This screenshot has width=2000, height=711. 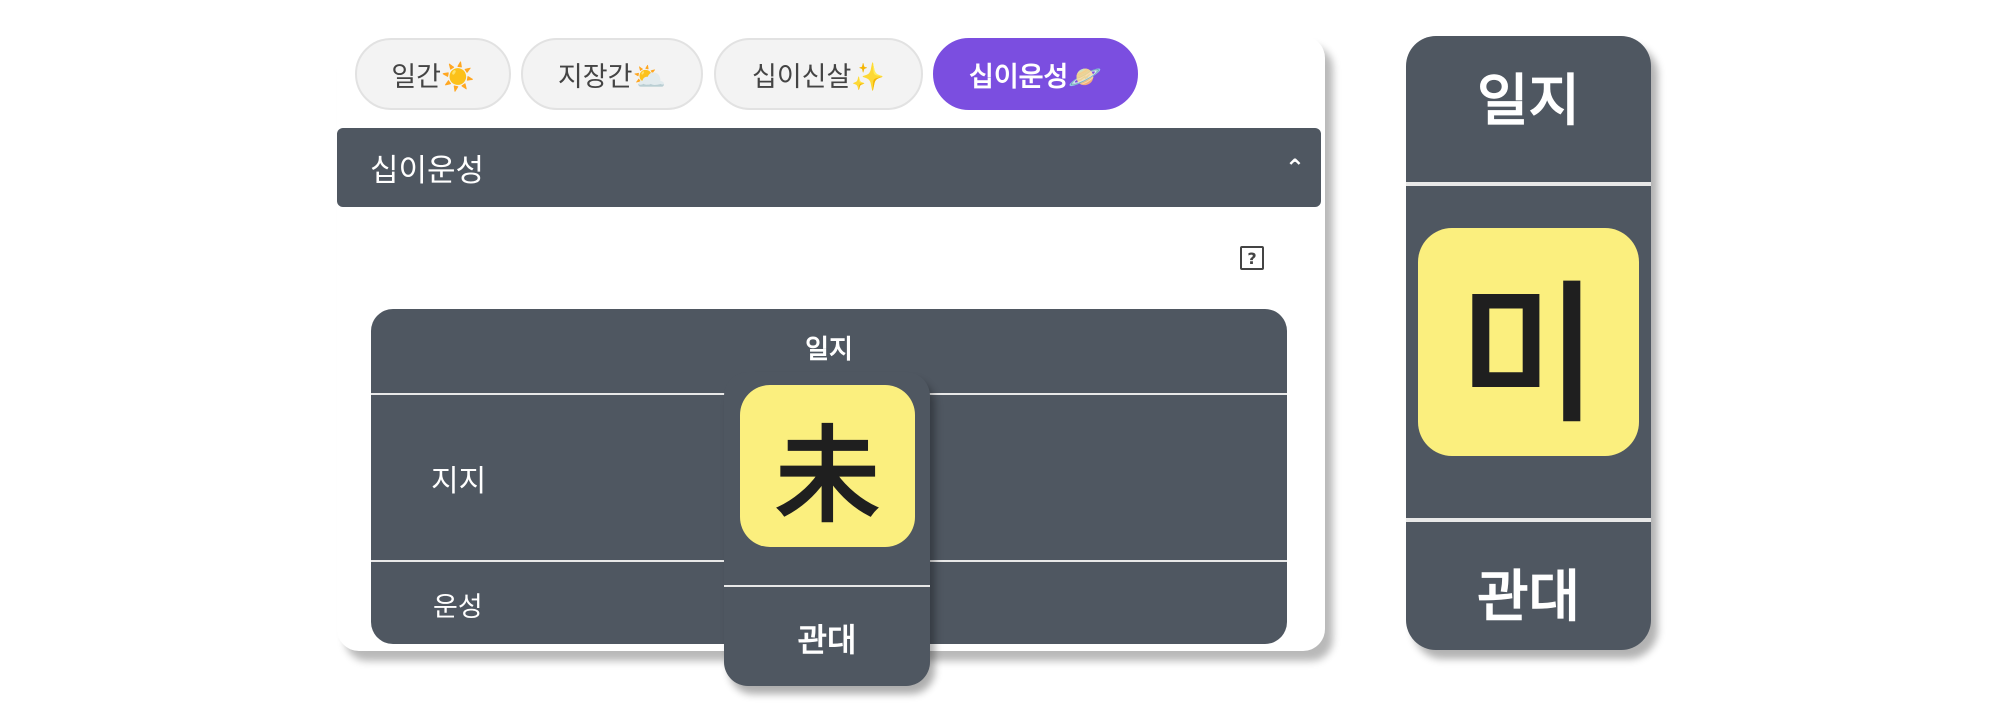 I want to click on tab-sibisinsal: 십이신살✨, so click(x=818, y=74).